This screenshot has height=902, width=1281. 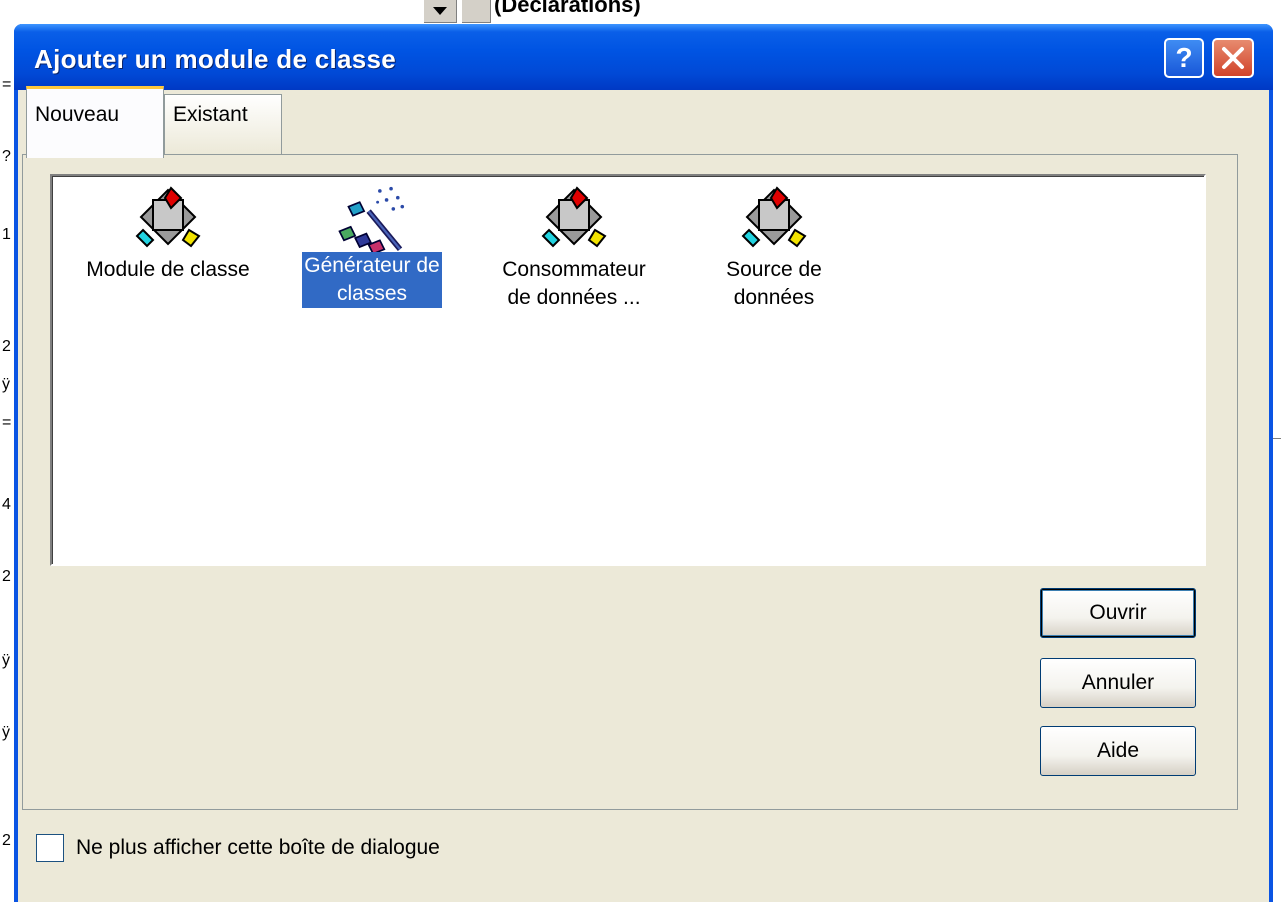 I want to click on tab-label: Nouveau, so click(x=77, y=114).